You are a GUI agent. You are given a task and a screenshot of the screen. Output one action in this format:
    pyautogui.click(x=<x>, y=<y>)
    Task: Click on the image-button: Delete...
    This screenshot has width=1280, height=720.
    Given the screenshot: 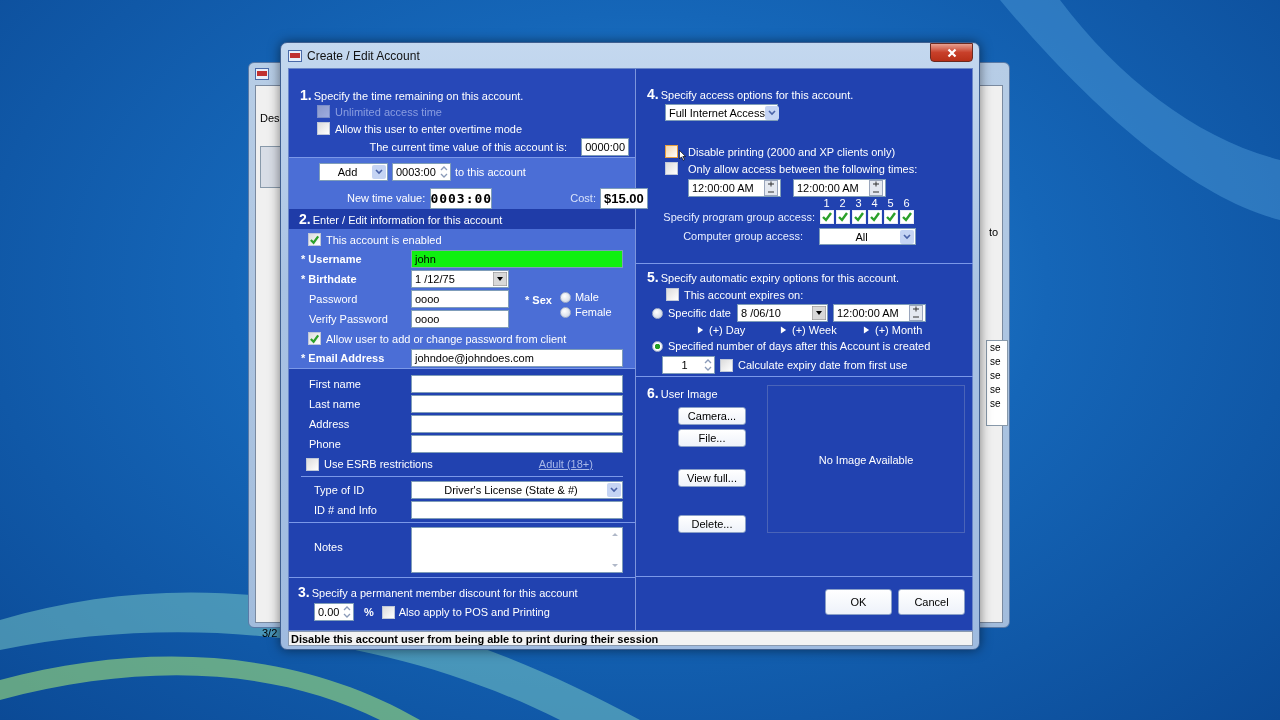 What is the action you would take?
    pyautogui.click(x=712, y=524)
    